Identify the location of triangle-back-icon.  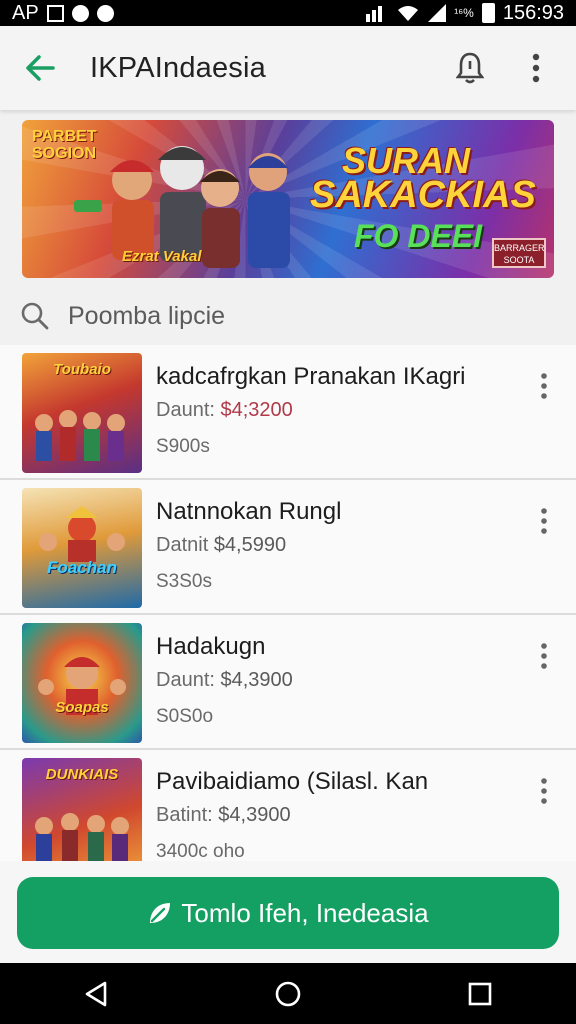
(96, 993).